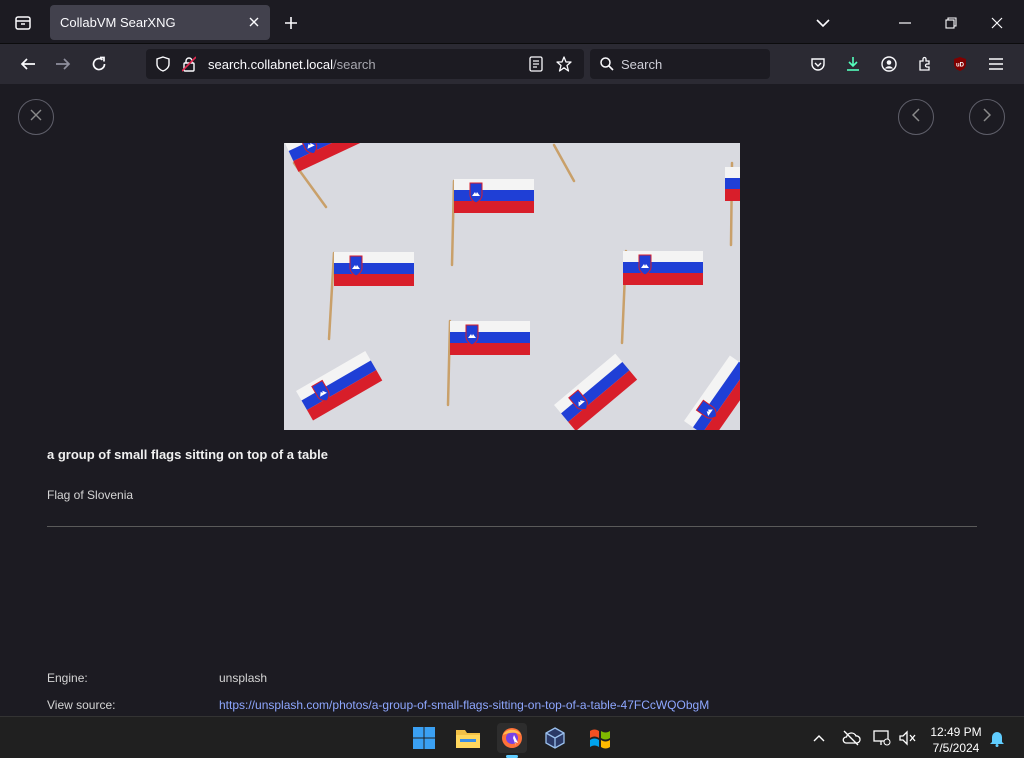 The width and height of the screenshot is (1024, 758). Describe the element at coordinates (118, 22) in the screenshot. I see `tab-title: CollabVM SearXNG` at that location.